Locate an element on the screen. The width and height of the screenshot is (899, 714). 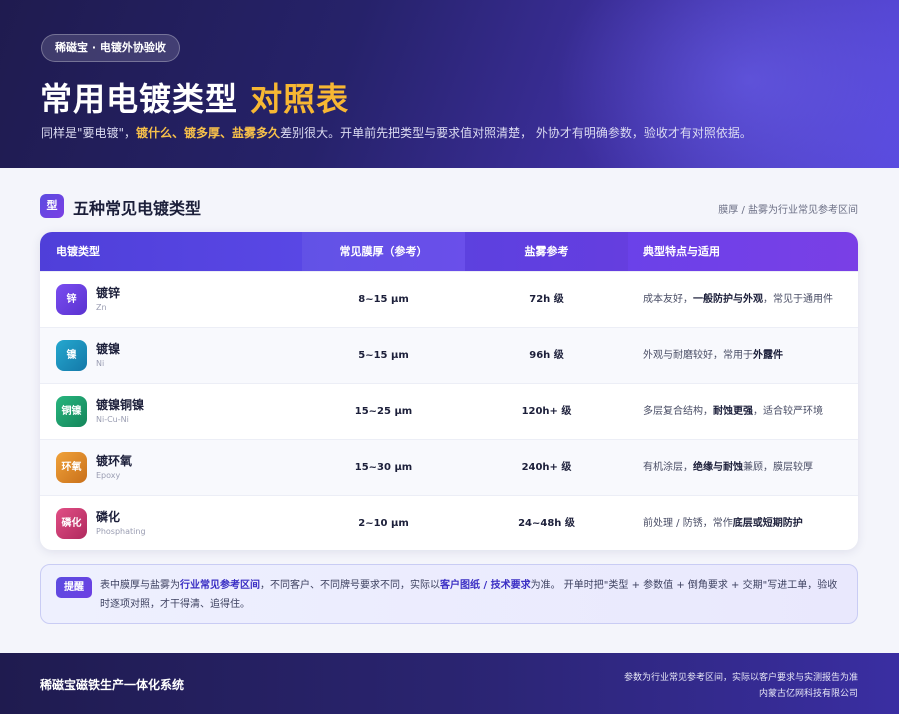
type-code: Epoxy is located at coordinates (108, 475).